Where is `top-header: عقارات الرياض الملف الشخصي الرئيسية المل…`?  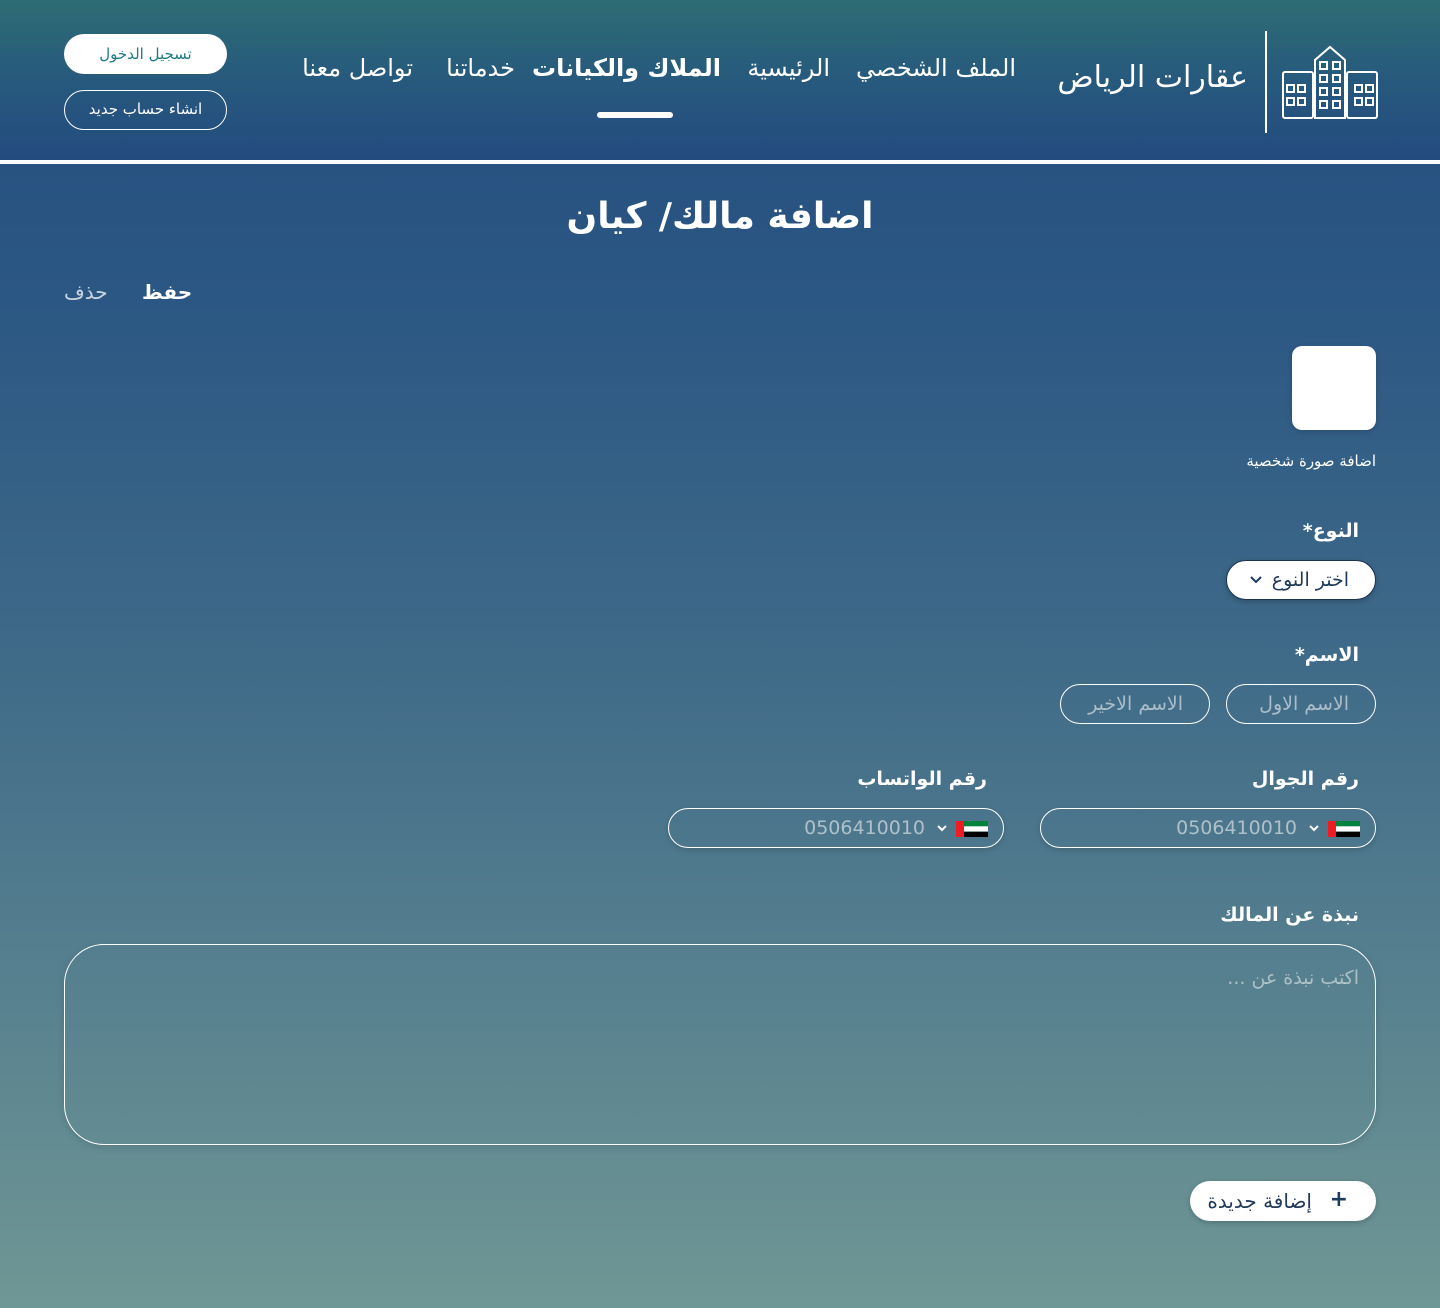 top-header: عقارات الرياض الملف الشخصي الرئيسية المل… is located at coordinates (720, 80).